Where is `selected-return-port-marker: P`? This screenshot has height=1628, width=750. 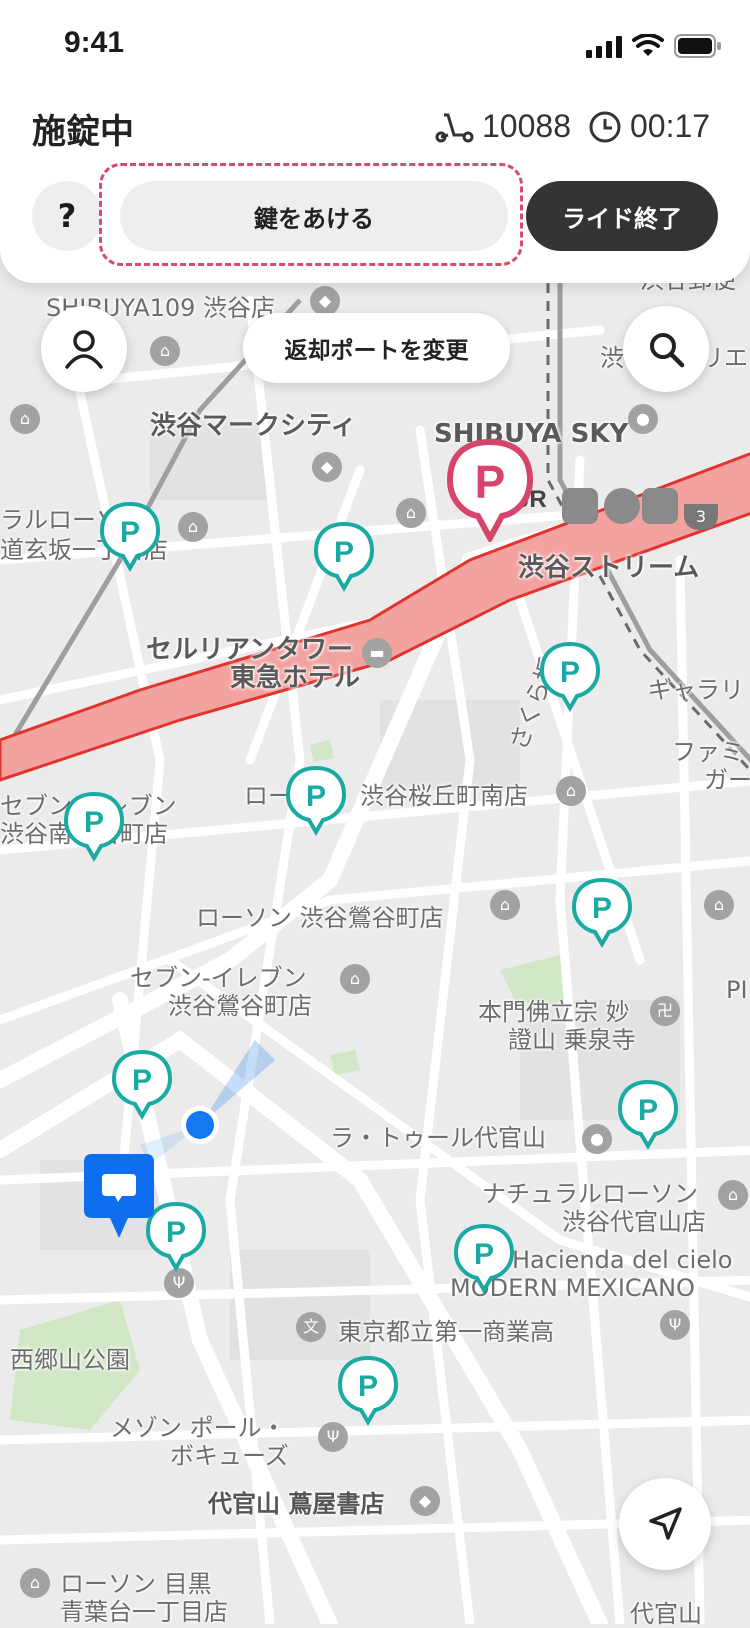 selected-return-port-marker: P is located at coordinates (490, 490).